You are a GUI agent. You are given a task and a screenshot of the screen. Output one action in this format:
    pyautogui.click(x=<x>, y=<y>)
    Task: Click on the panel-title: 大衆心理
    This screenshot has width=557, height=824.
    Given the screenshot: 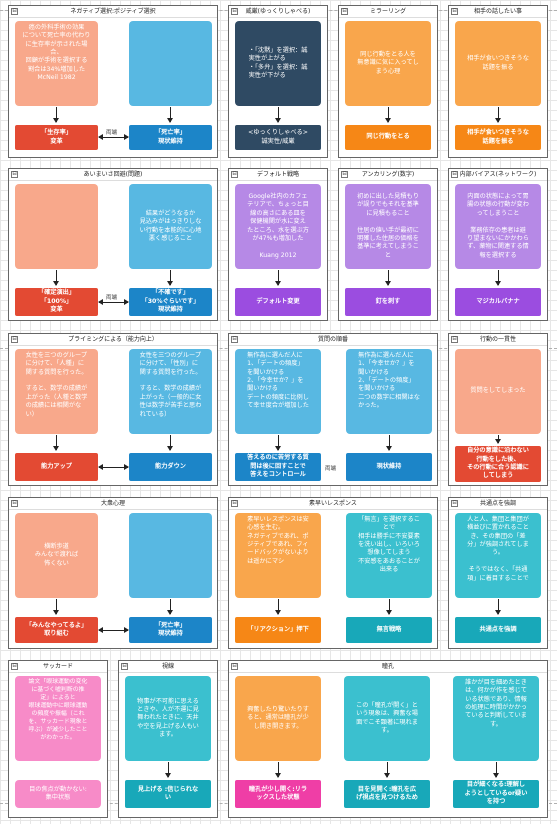 What is the action you would take?
    pyautogui.click(x=113, y=504)
    